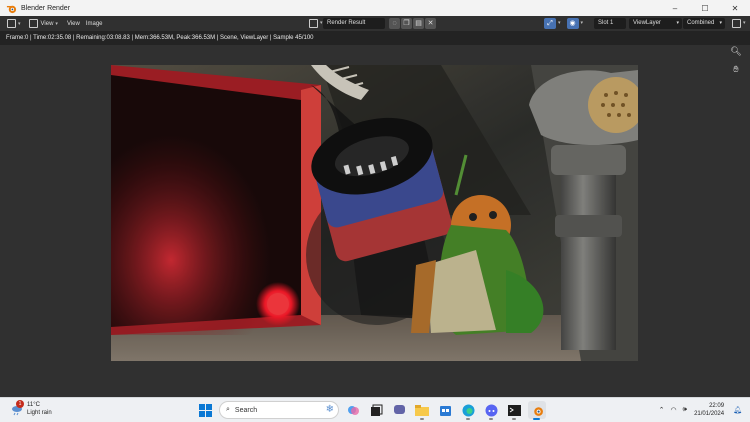 This screenshot has height=422, width=750. What do you see at coordinates (662, 410) in the screenshot?
I see `chevron-up-icon: ⌃` at bounding box center [662, 410].